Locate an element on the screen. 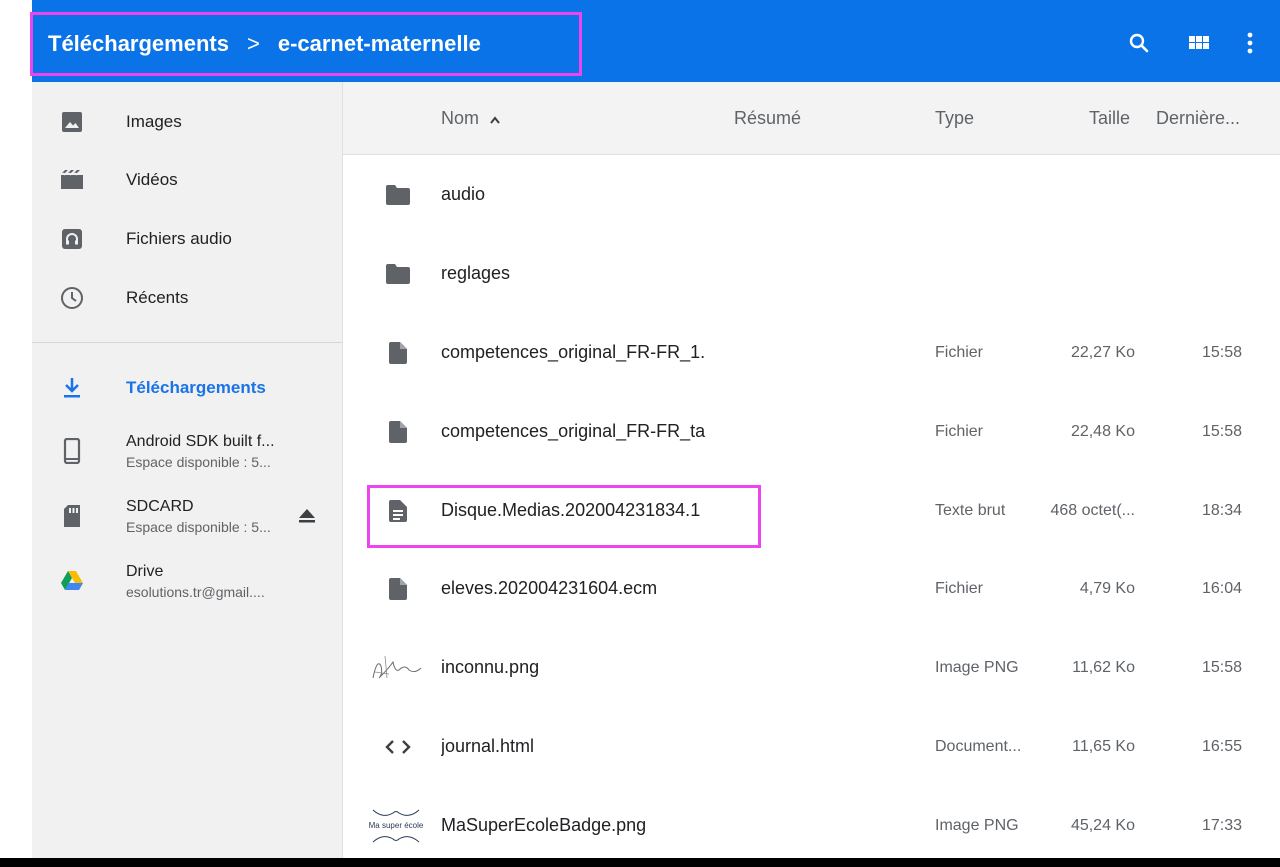  sidebar-item-recents: Récents is located at coordinates (187, 298).